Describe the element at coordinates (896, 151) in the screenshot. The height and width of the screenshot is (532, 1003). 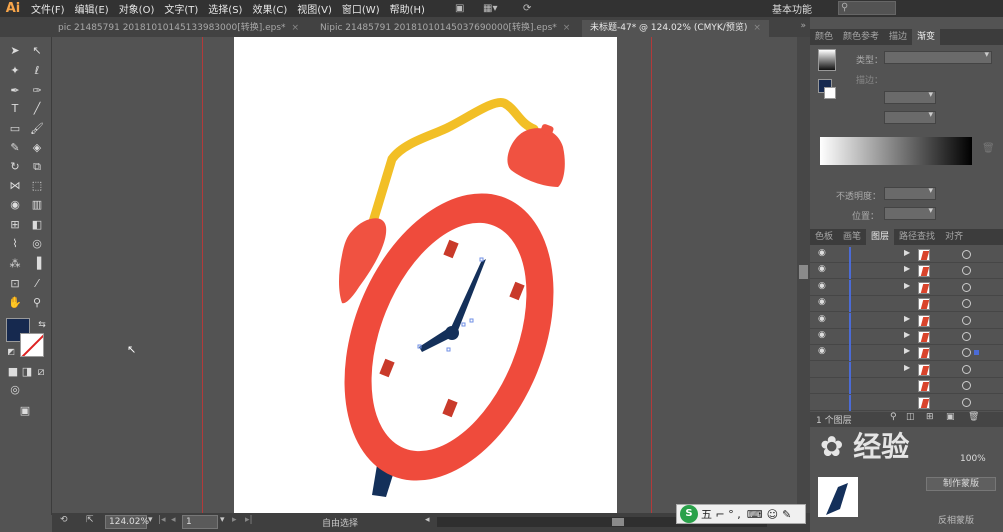
I see `gradient-slider` at that location.